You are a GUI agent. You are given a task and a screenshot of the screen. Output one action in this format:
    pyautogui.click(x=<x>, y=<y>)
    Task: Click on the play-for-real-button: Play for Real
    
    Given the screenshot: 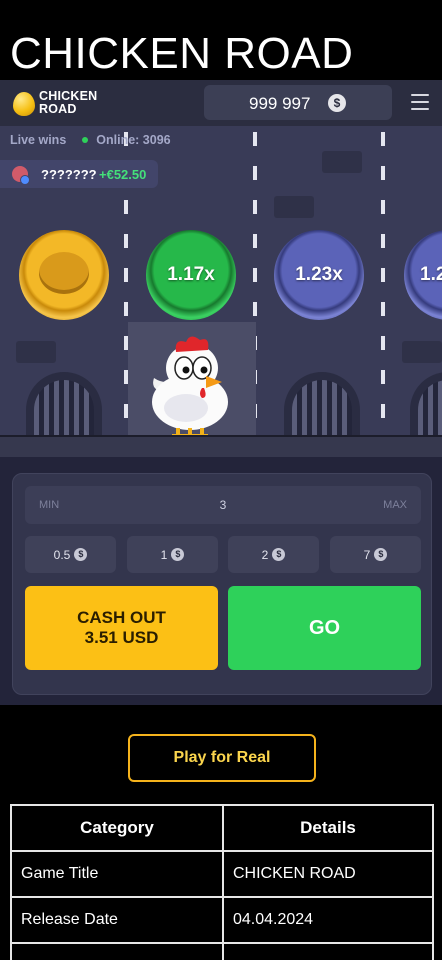 What is the action you would take?
    pyautogui.click(x=222, y=758)
    